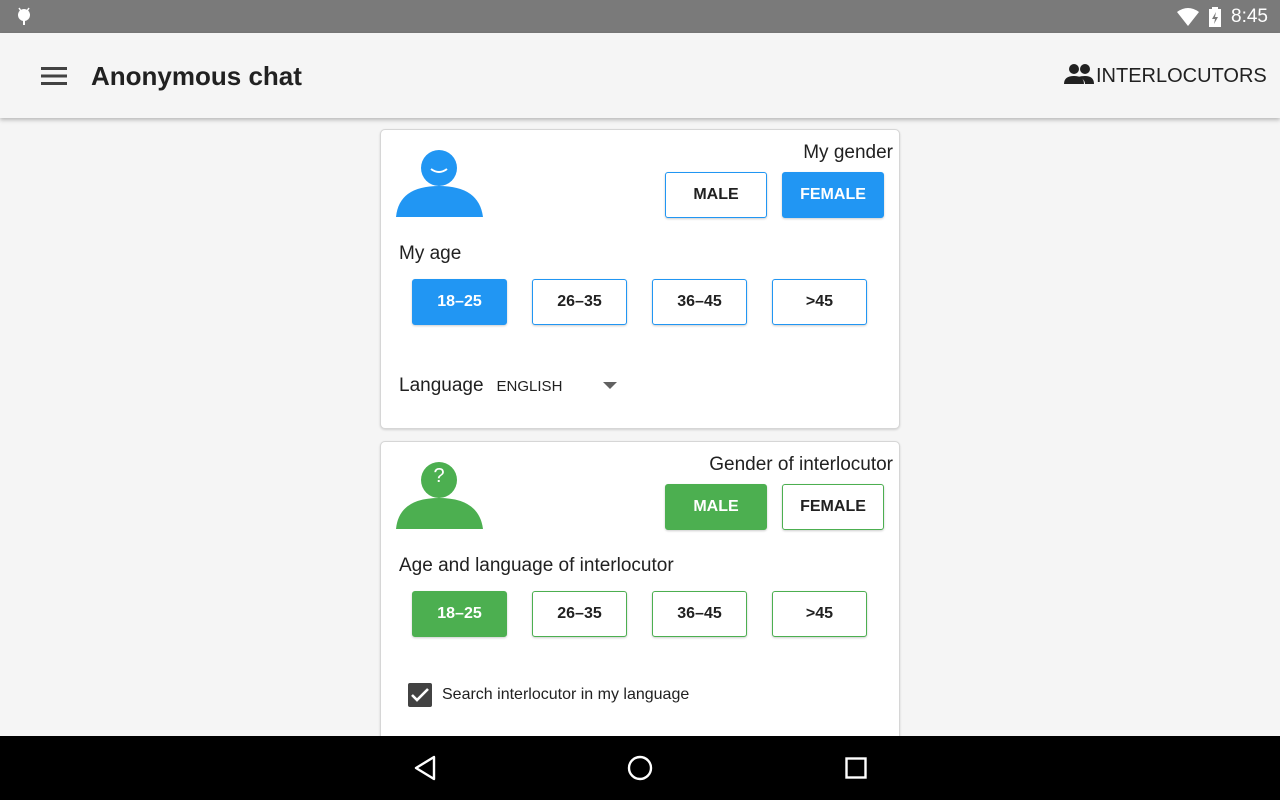 This screenshot has height=800, width=1280. I want to click on status-time: 8:45, so click(1249, 16).